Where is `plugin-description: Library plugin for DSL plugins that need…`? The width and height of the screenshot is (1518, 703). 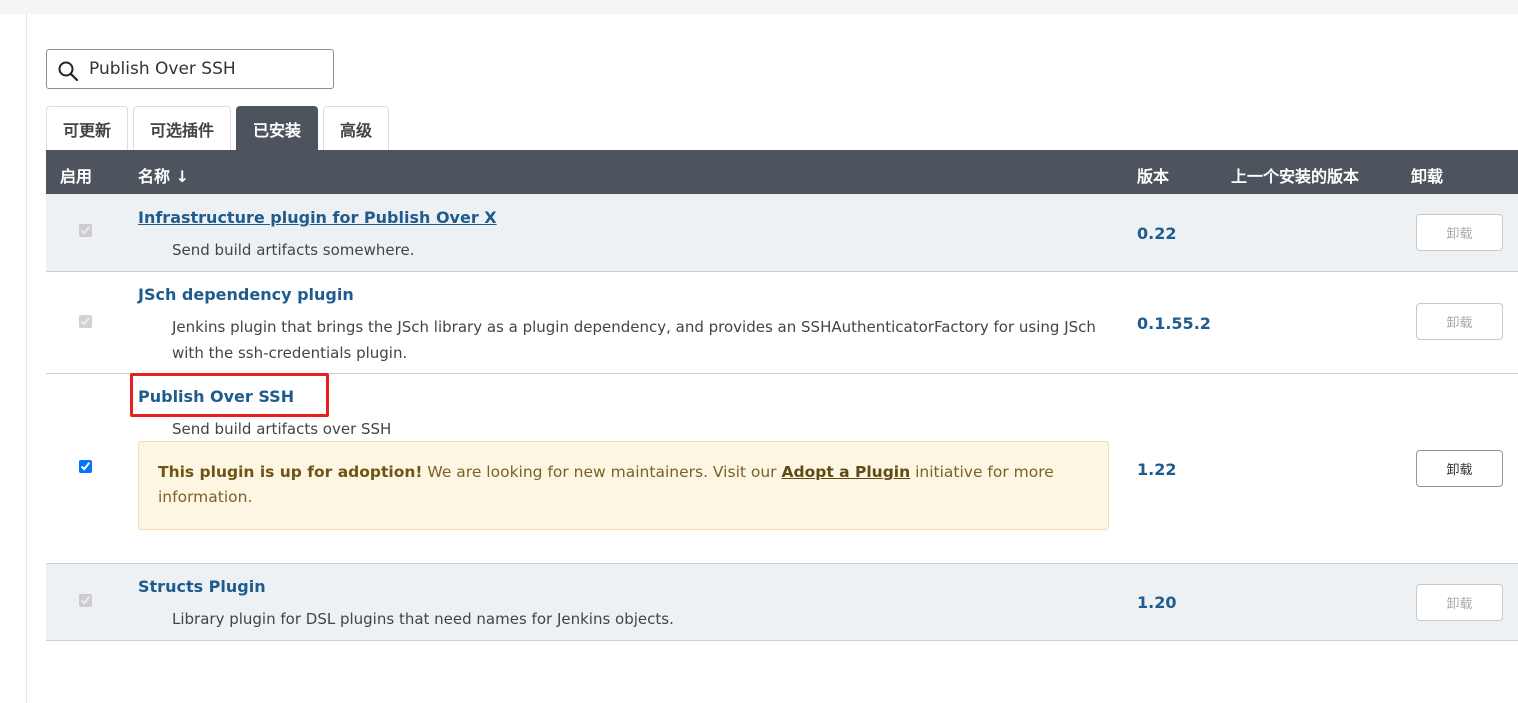
plugin-description: Library plugin for DSL plugins that need… is located at coordinates (423, 619).